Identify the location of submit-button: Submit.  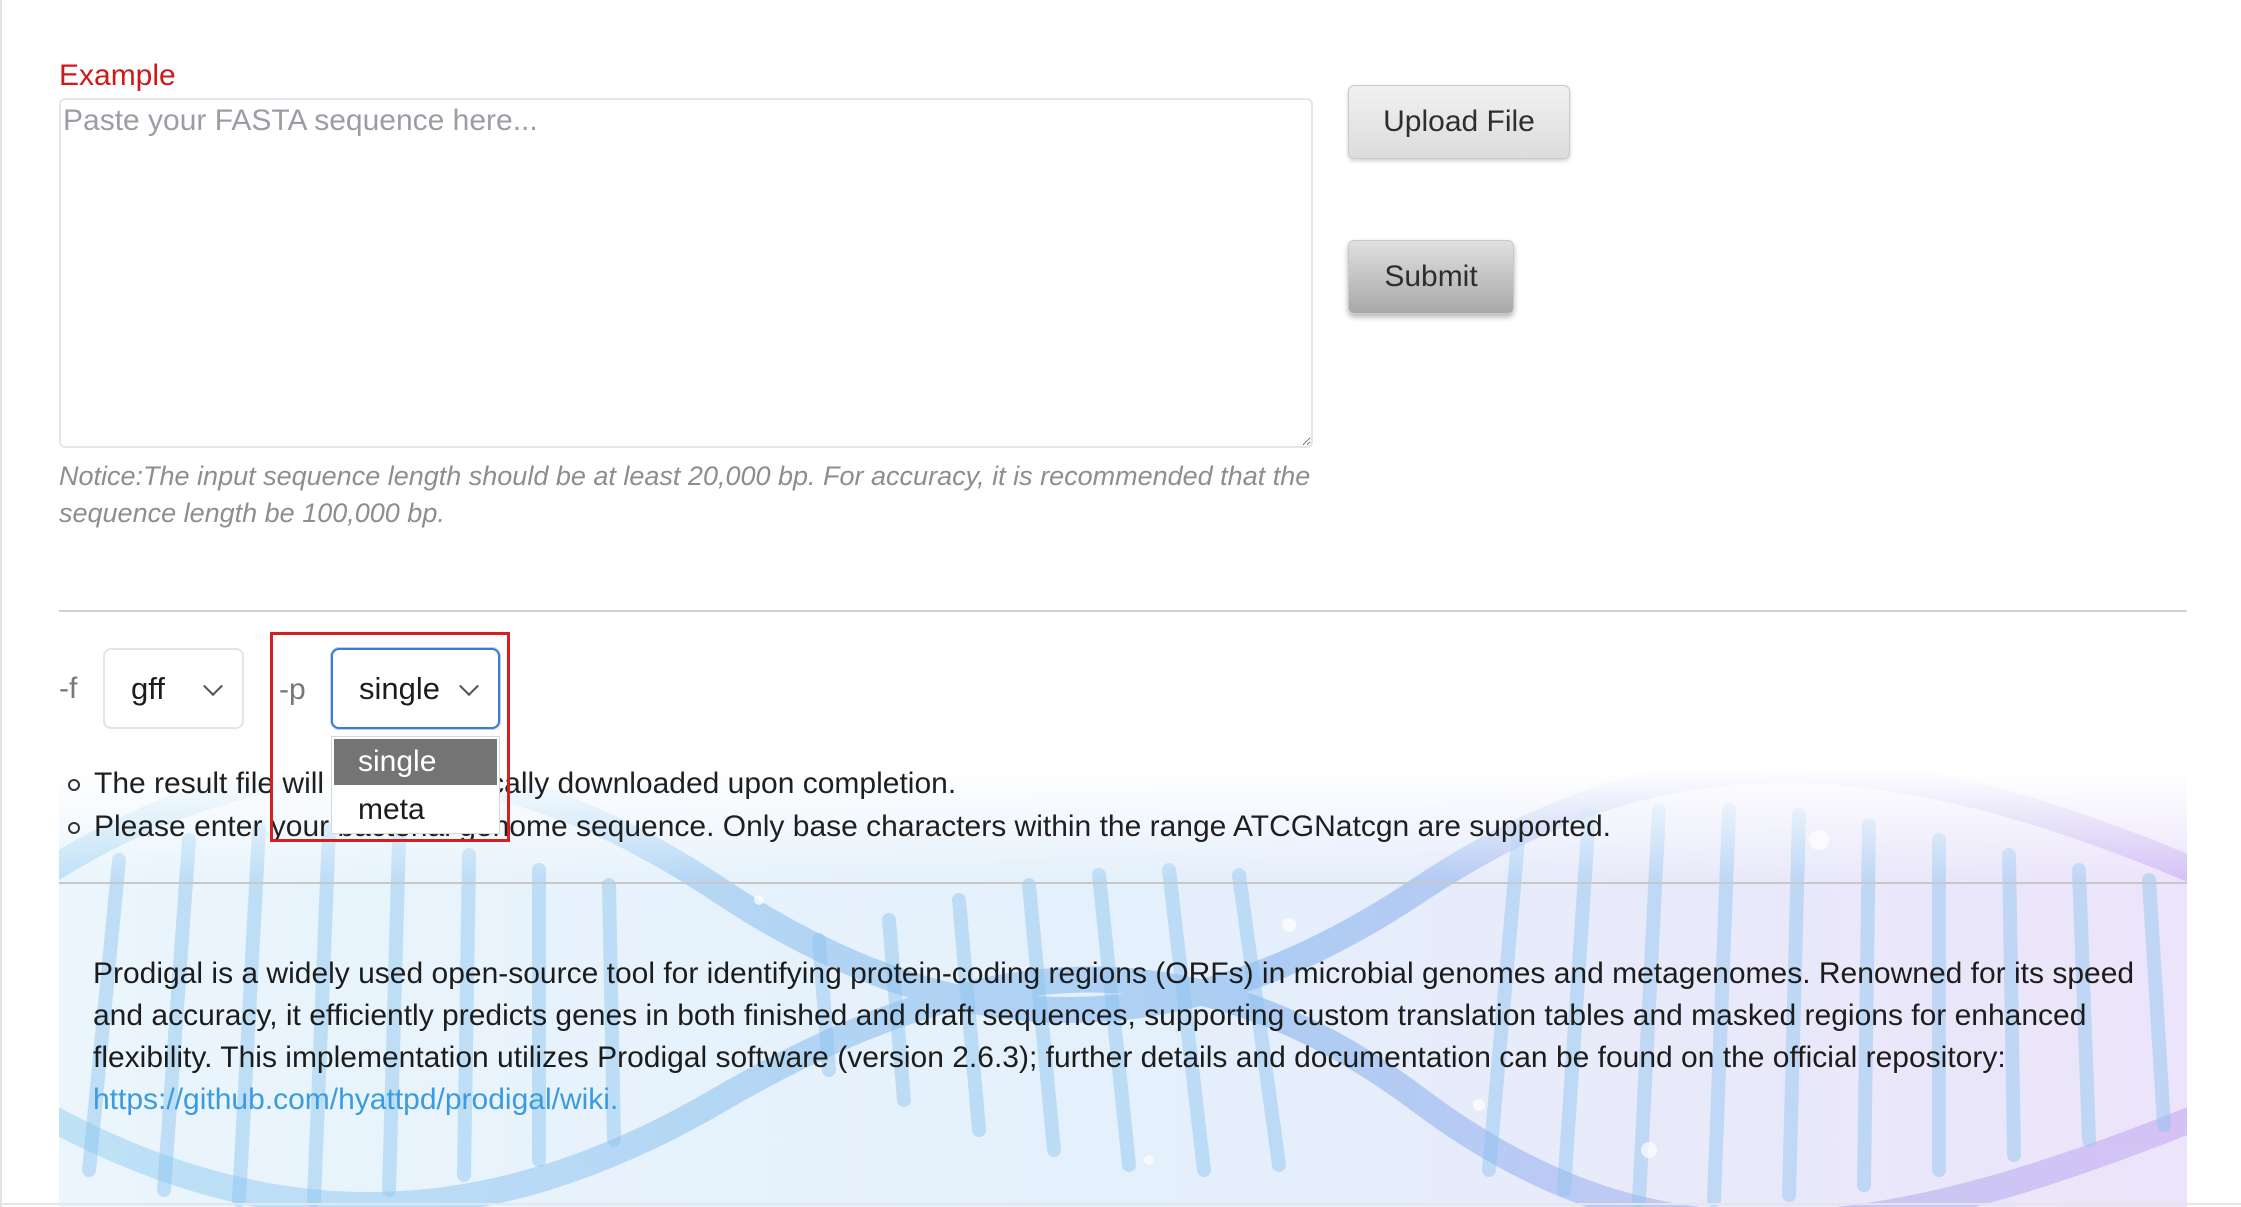
(1431, 277).